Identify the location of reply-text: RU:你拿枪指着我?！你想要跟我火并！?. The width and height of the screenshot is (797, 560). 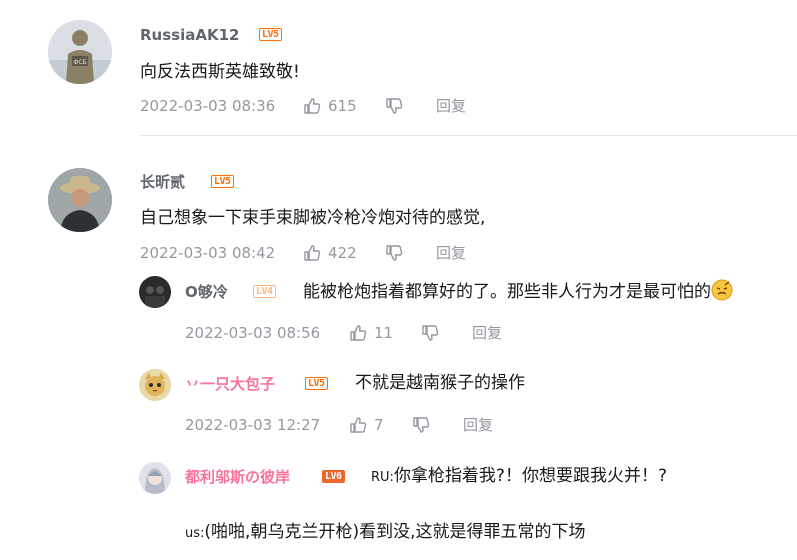
(519, 477).